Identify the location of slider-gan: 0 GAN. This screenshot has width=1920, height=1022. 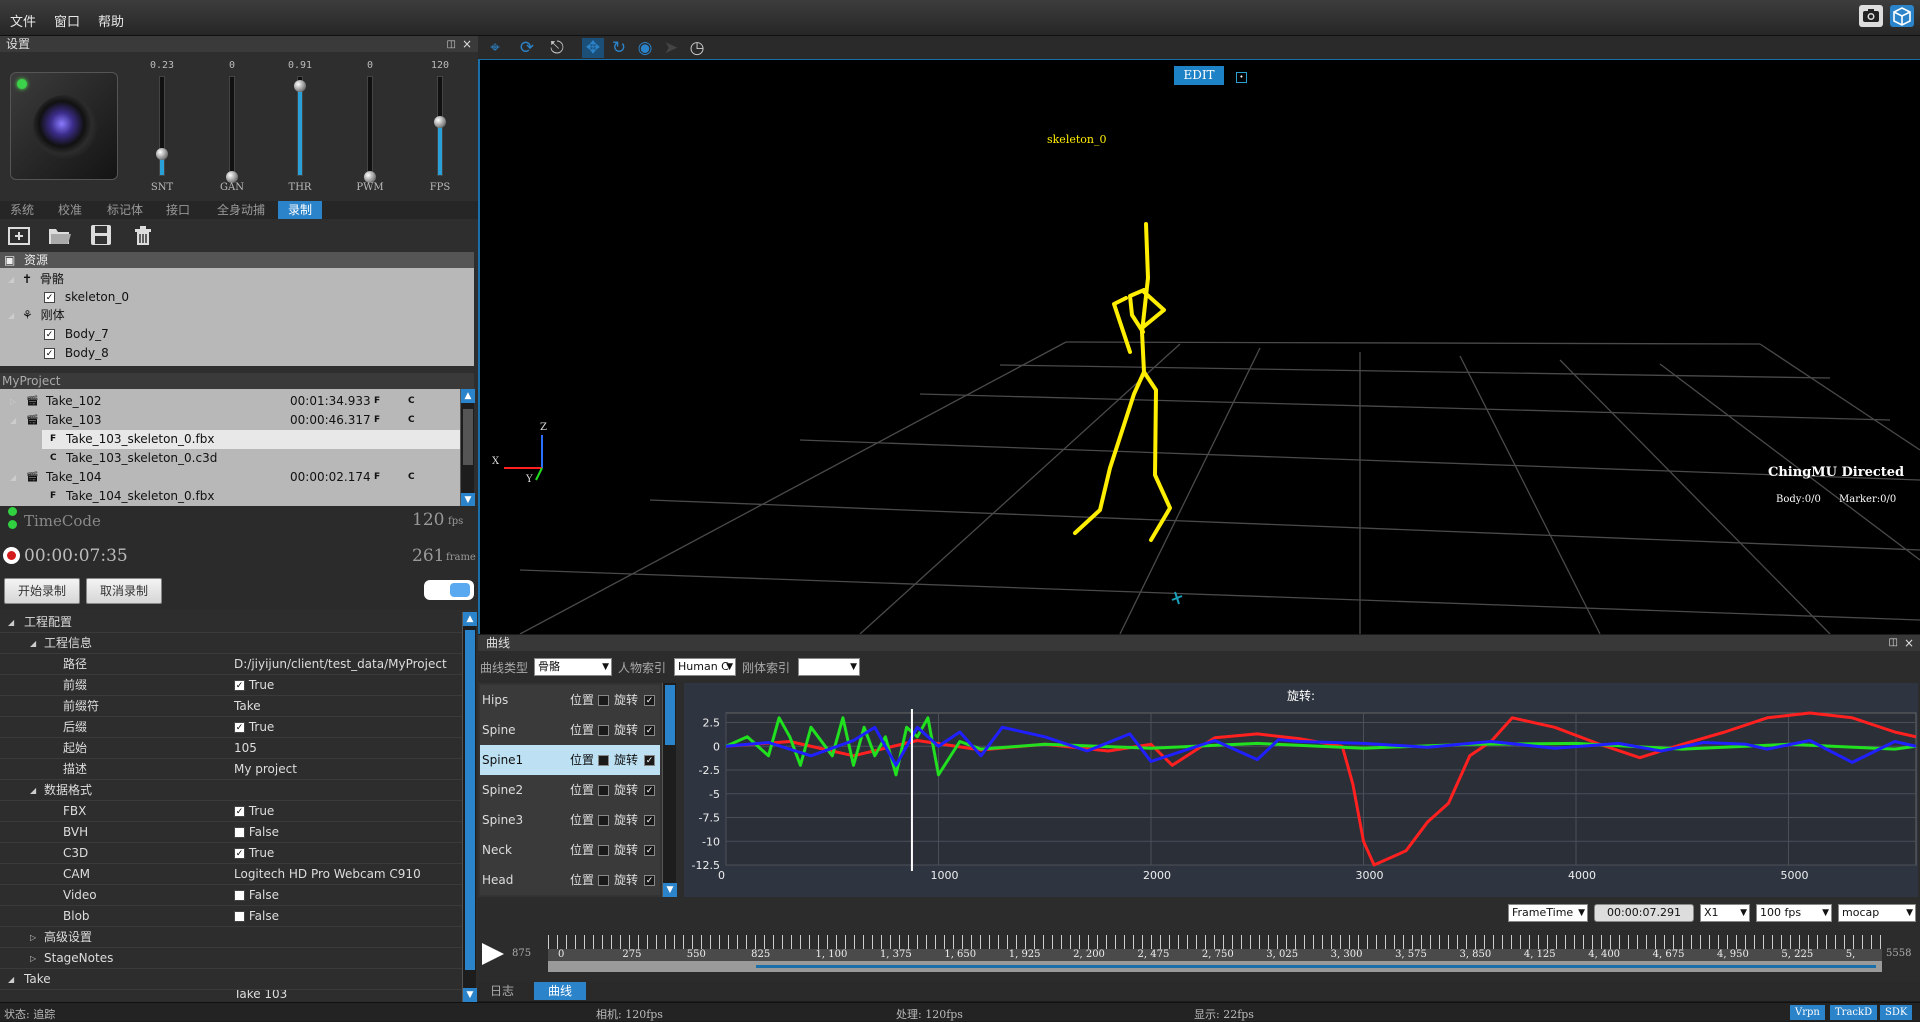
(232, 130).